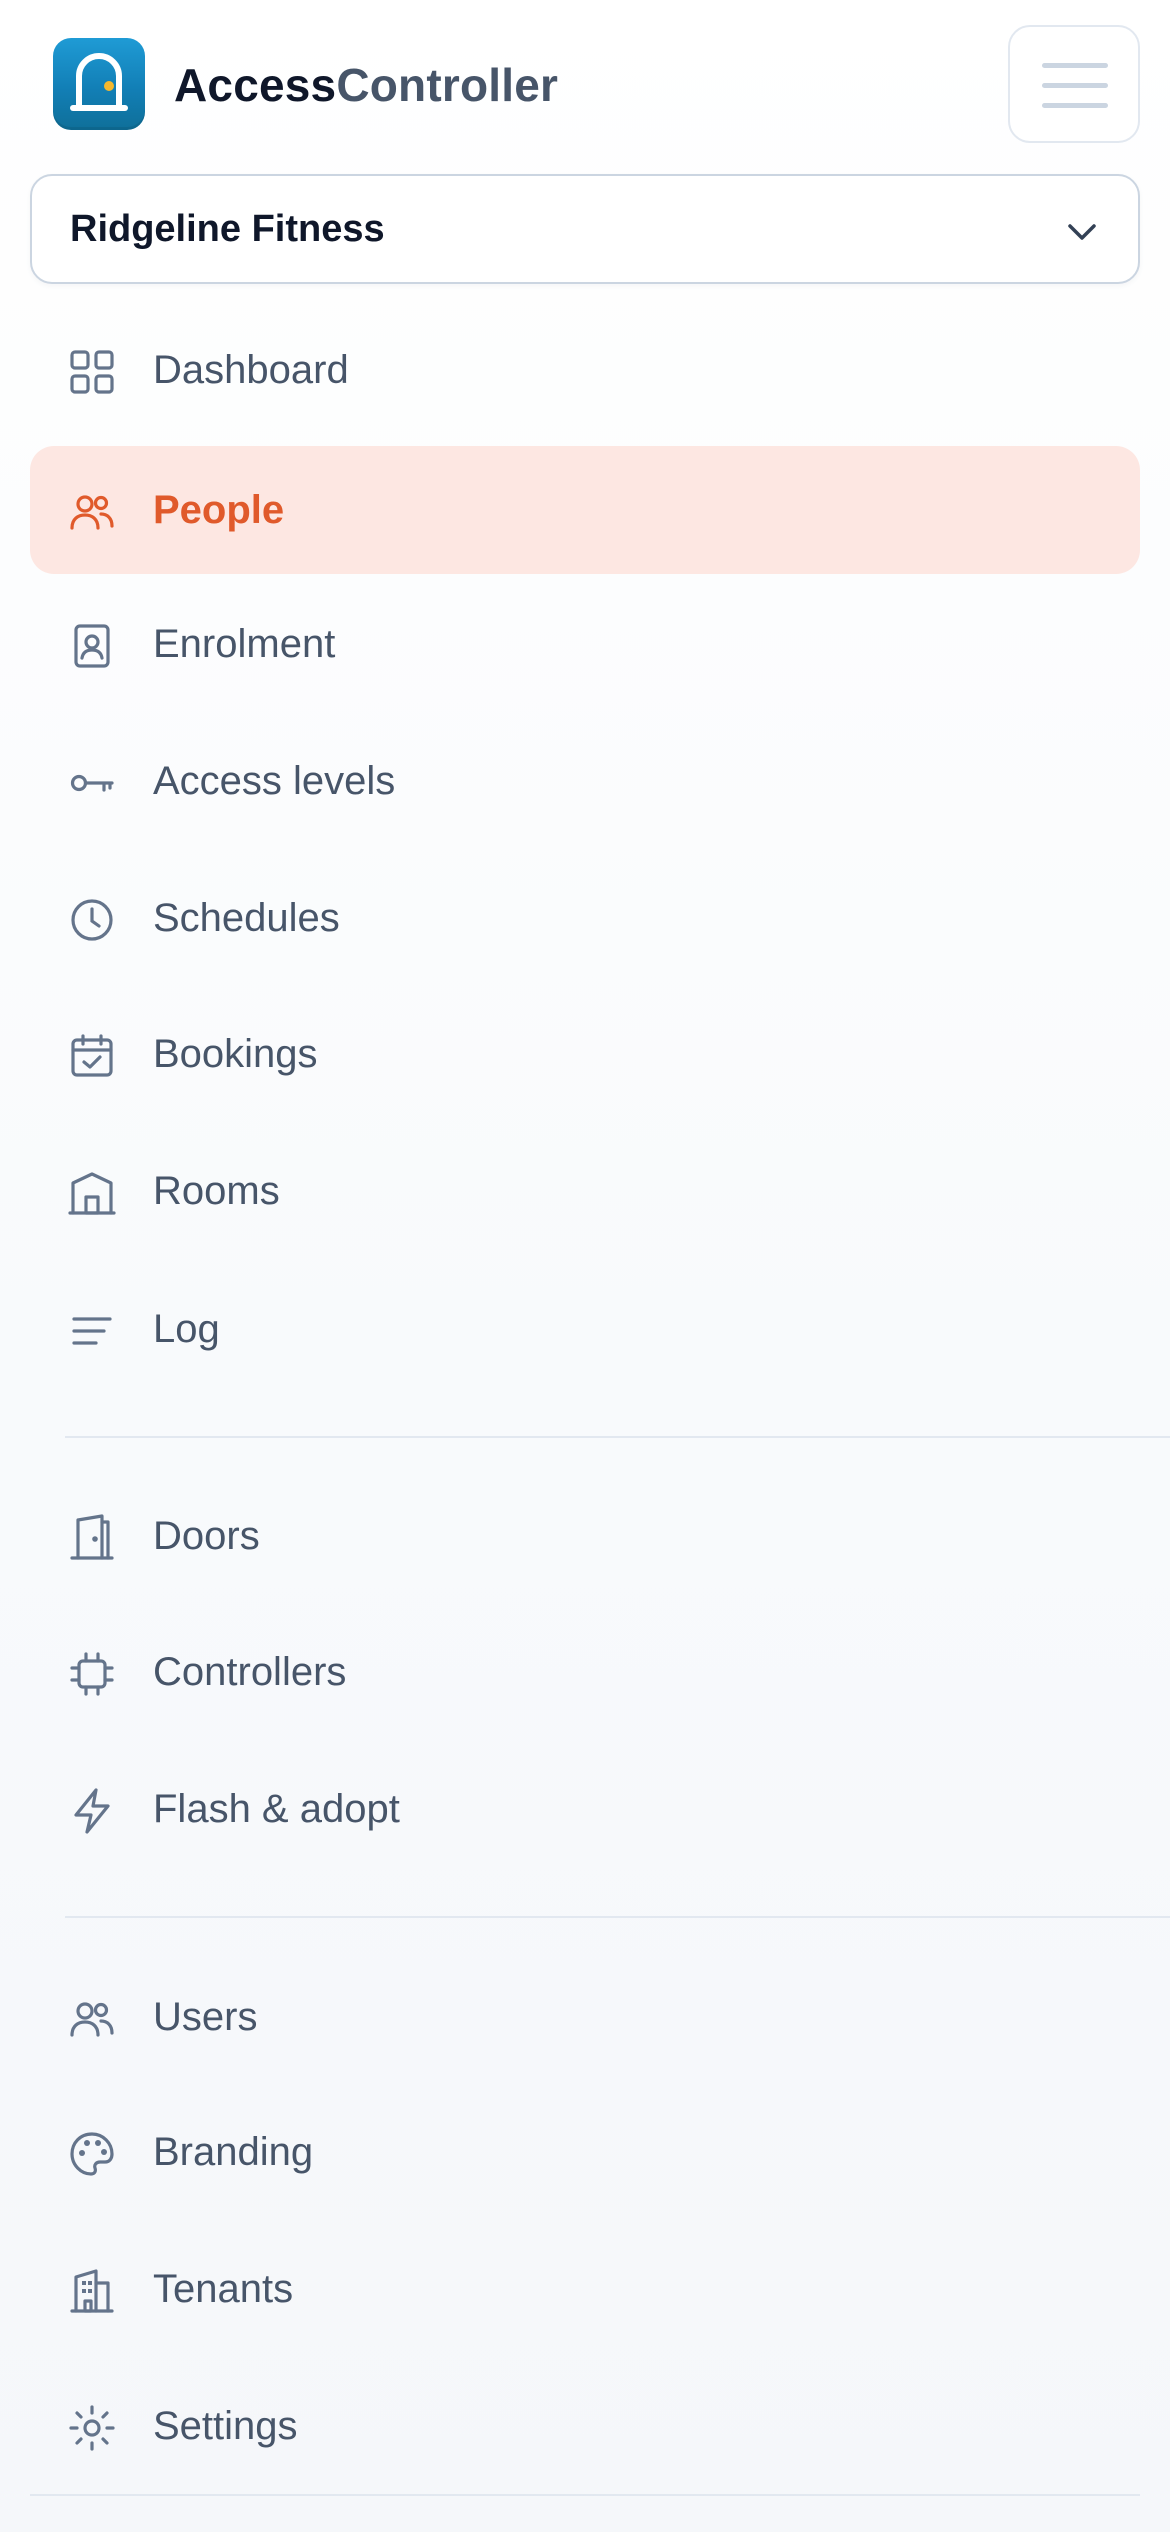  I want to click on tenant-select-value: Ridgeline Fitness, so click(227, 229).